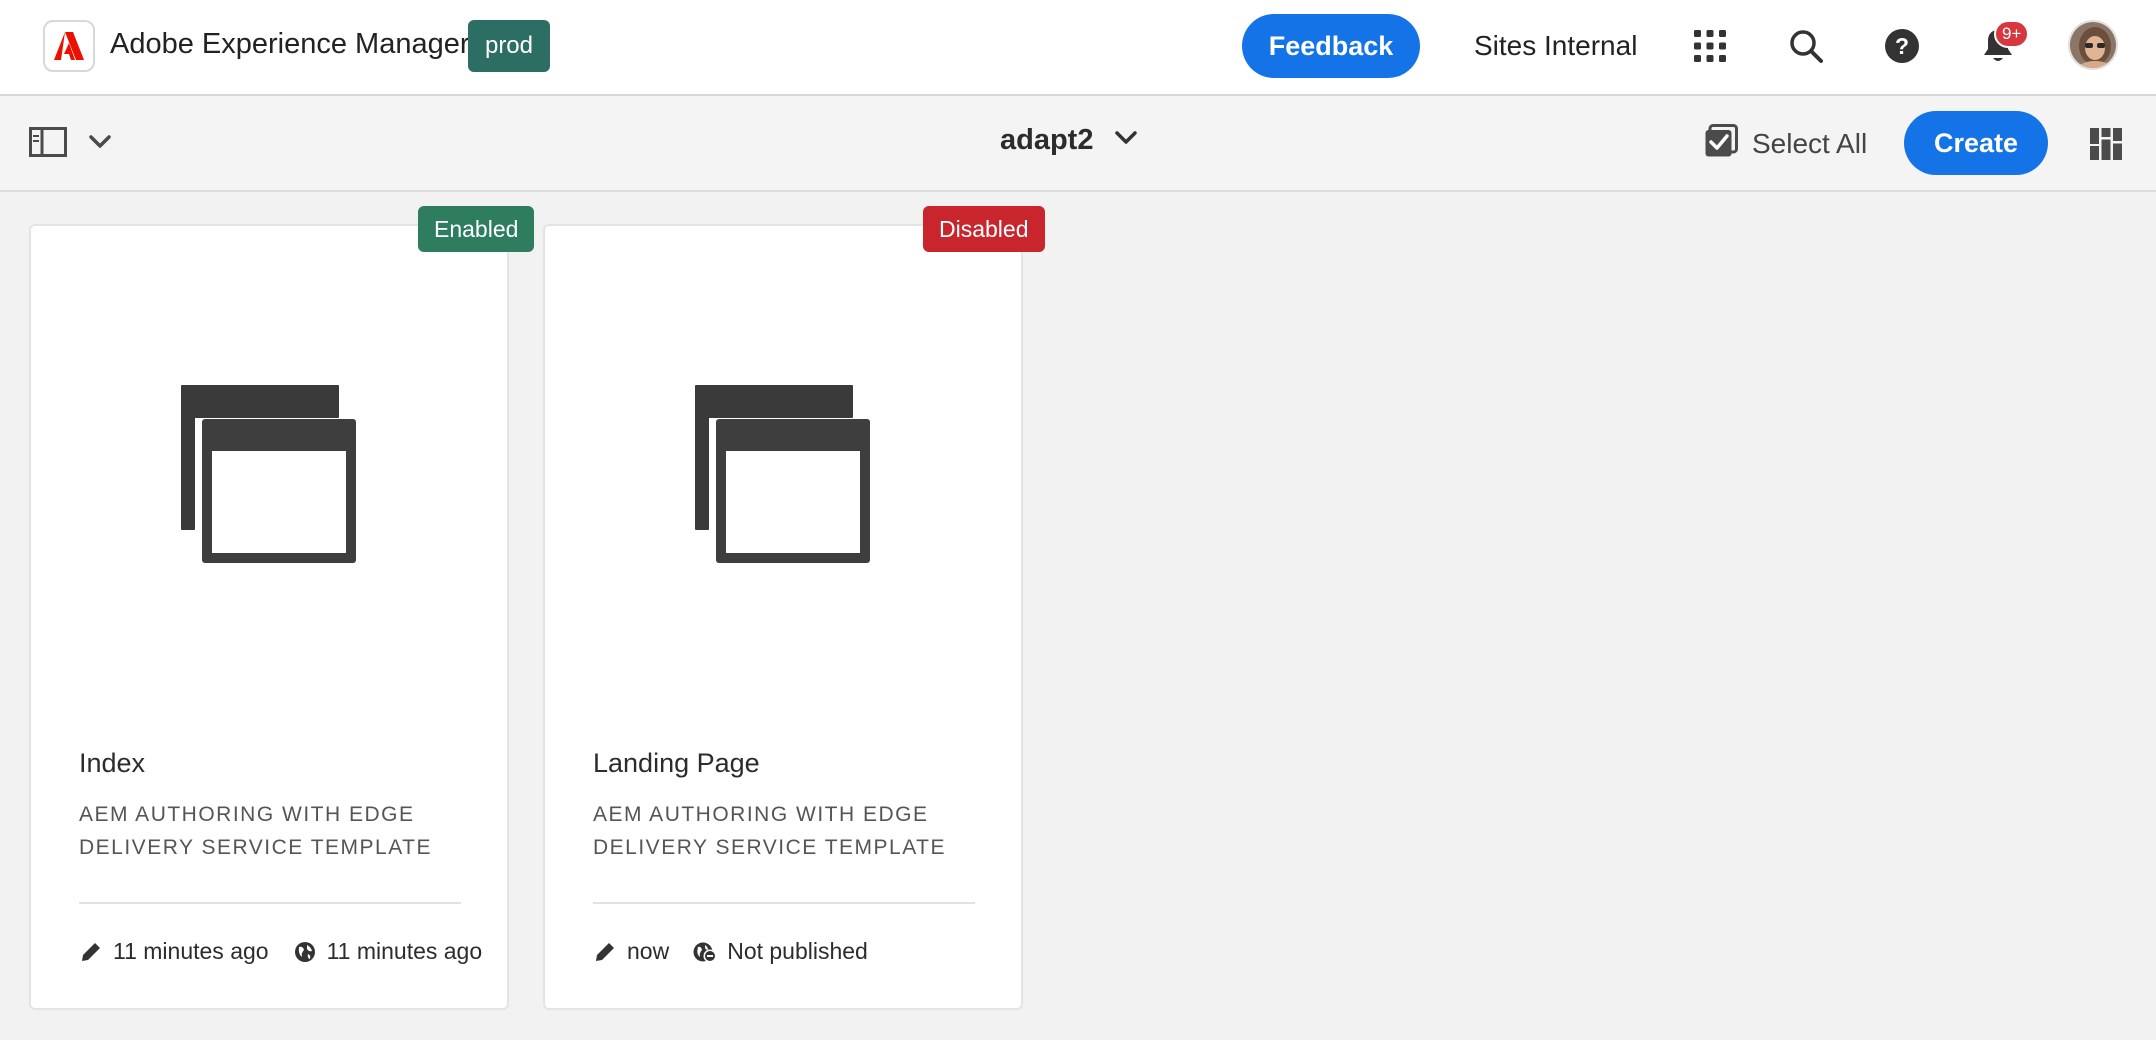 This screenshot has height=1040, width=2156. Describe the element at coordinates (404, 951) in the screenshot. I see `published-time: 11 minutes ago` at that location.